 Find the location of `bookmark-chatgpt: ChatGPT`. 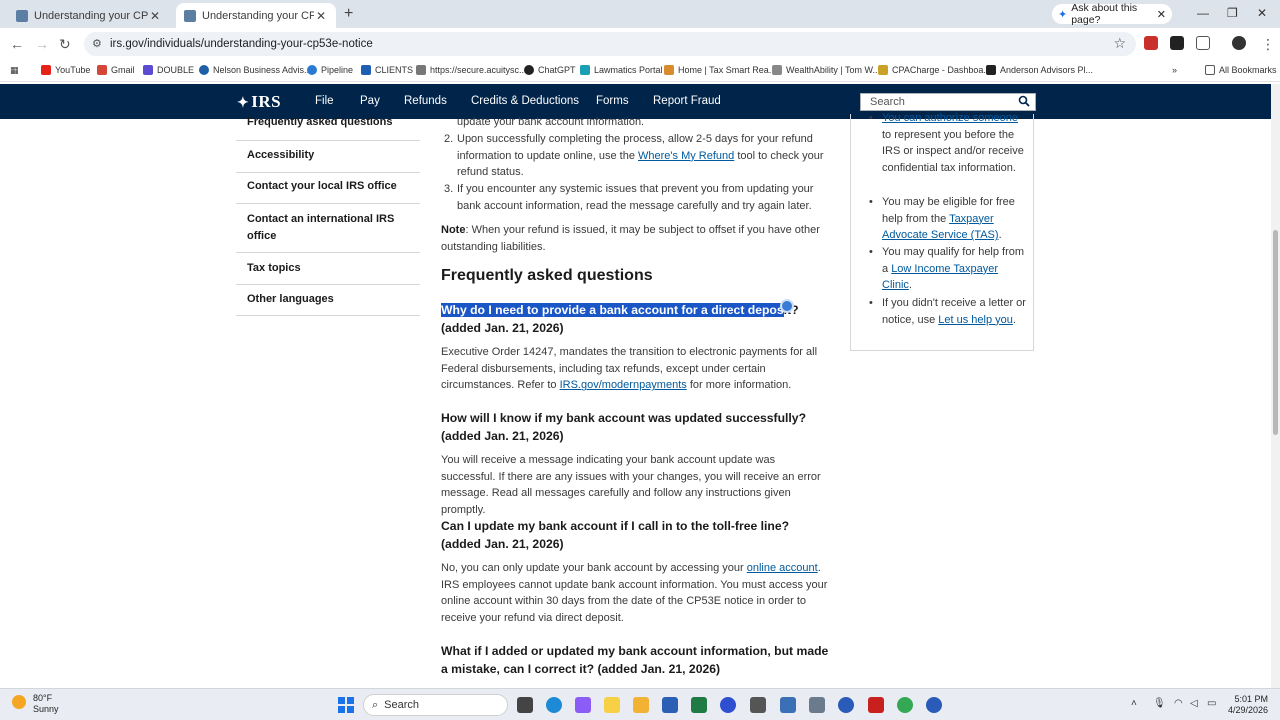

bookmark-chatgpt: ChatGPT is located at coordinates (550, 70).